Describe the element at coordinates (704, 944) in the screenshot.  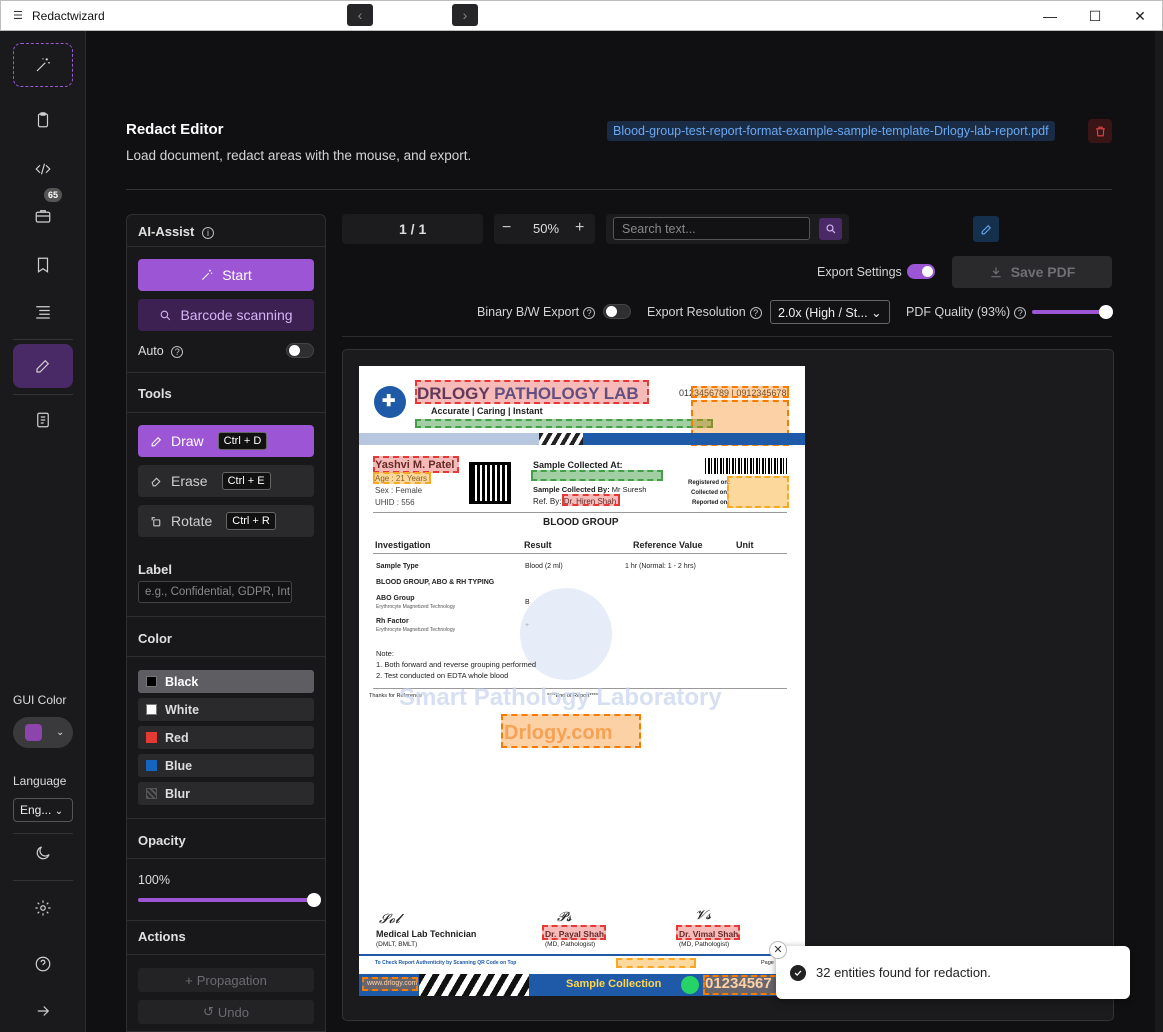
I see `doctor-degree: (MD, Pathologist)` at that location.